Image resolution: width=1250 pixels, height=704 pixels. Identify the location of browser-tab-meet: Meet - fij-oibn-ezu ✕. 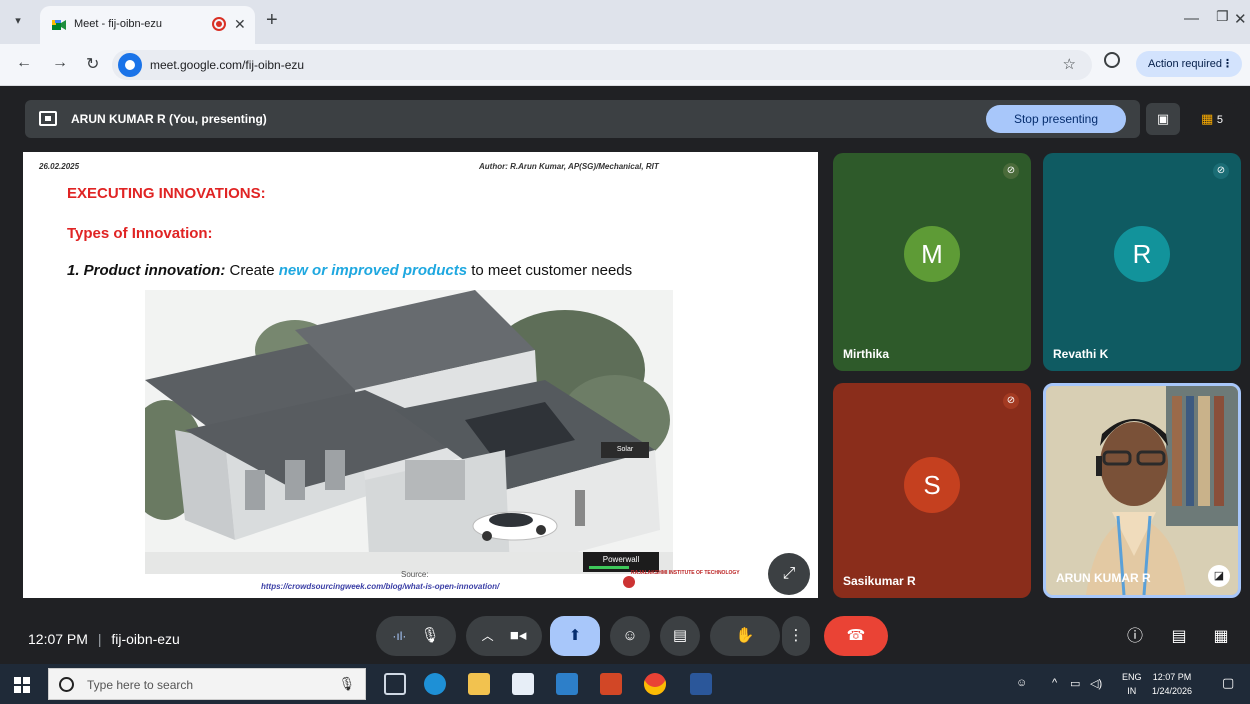
(147, 25).